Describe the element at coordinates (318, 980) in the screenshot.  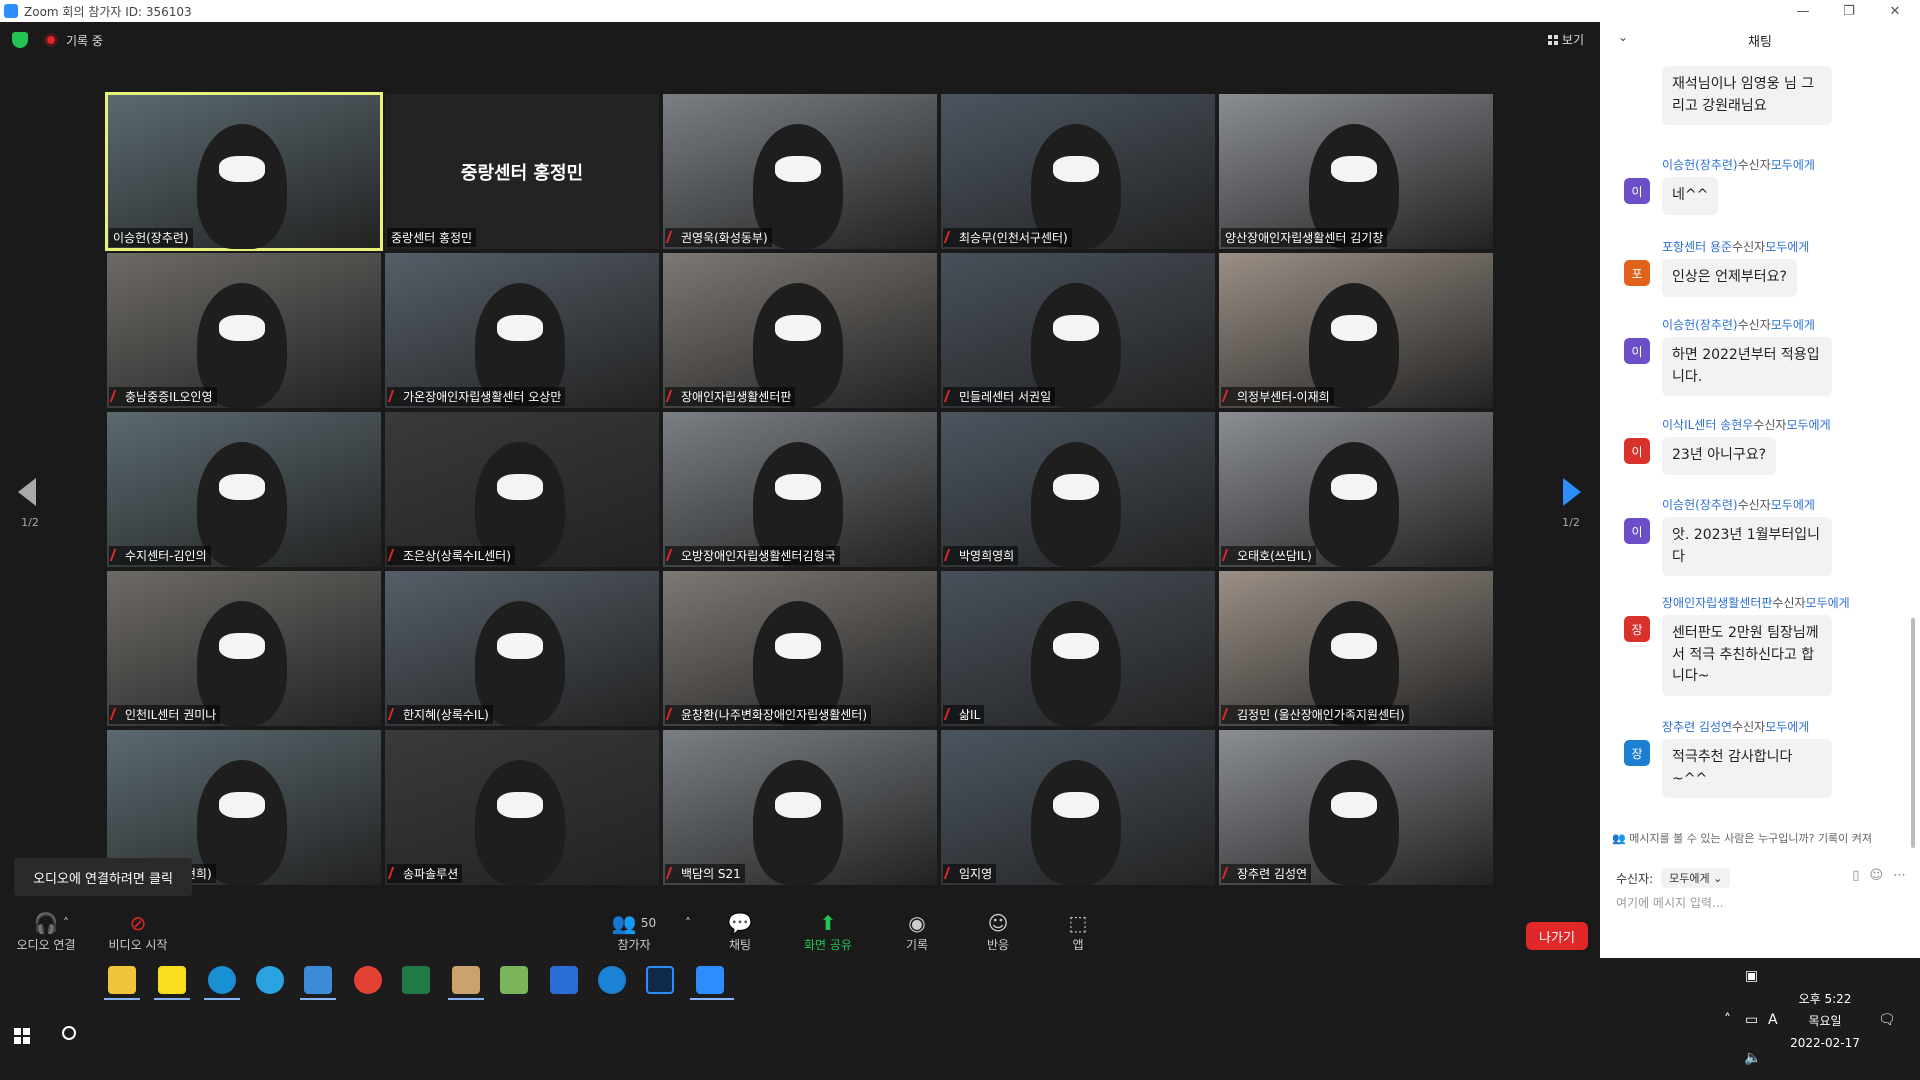
I see `app-icon` at that location.